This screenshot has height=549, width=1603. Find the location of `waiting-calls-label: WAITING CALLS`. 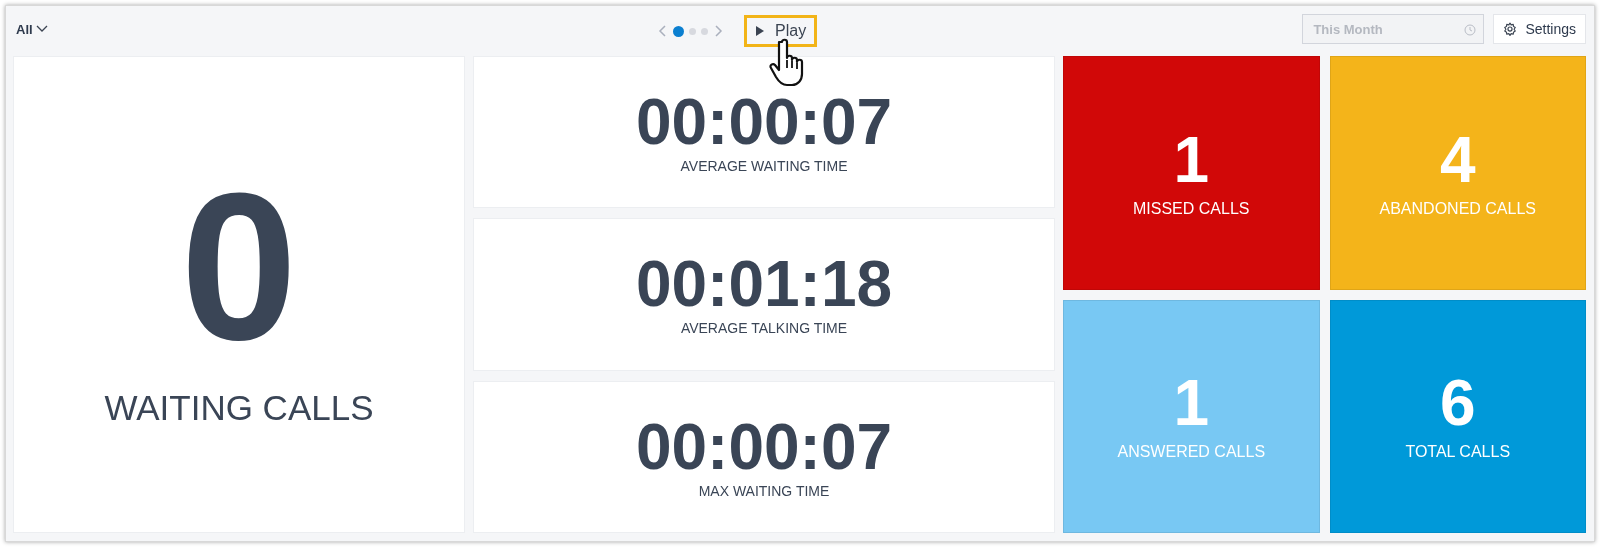

waiting-calls-label: WAITING CALLS is located at coordinates (239, 407).